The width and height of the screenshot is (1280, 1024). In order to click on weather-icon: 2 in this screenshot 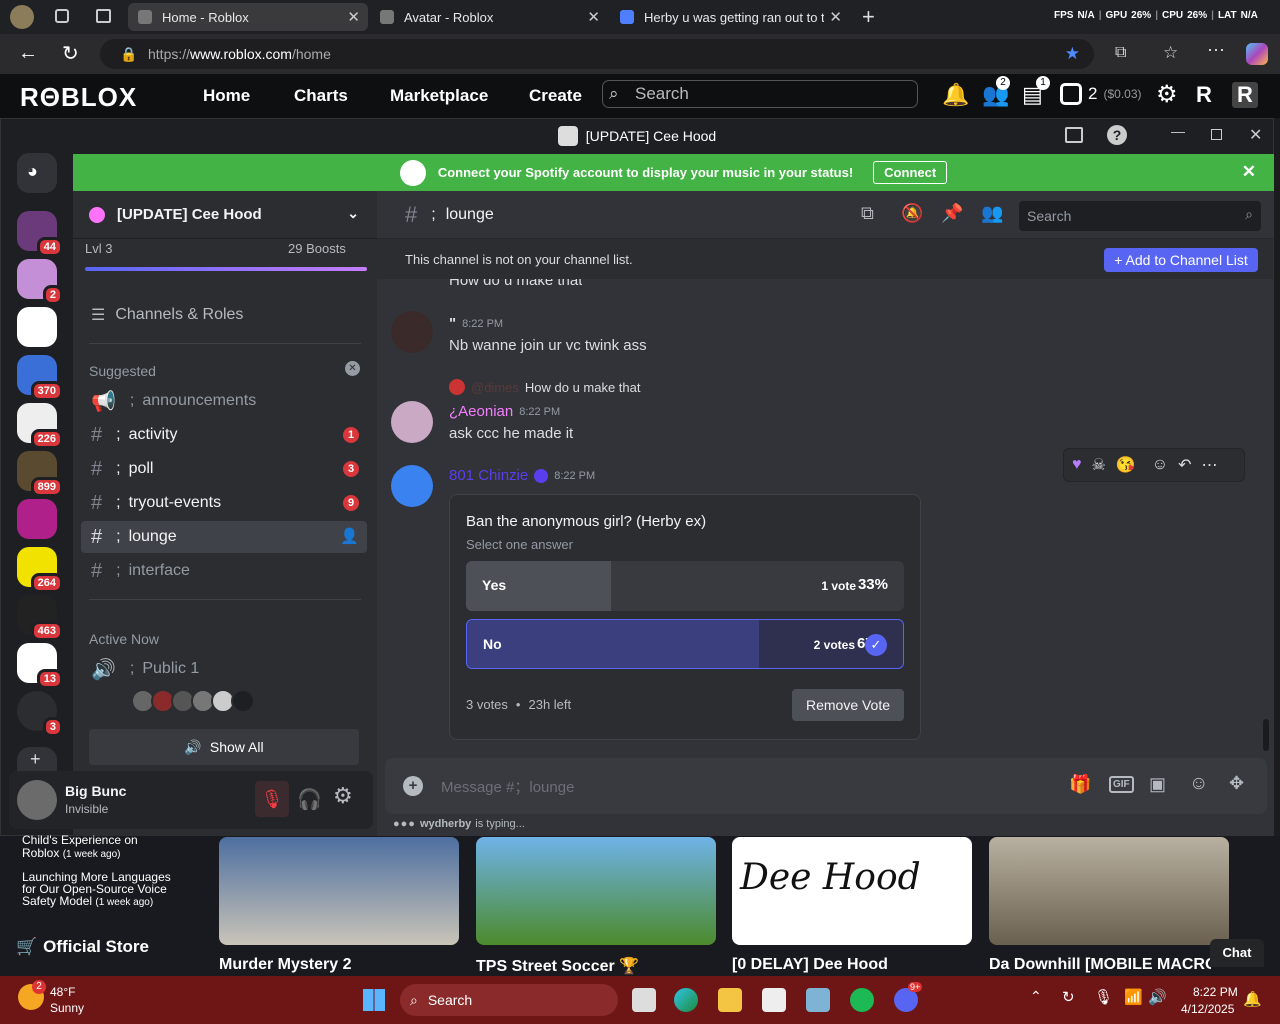, I will do `click(32, 995)`.